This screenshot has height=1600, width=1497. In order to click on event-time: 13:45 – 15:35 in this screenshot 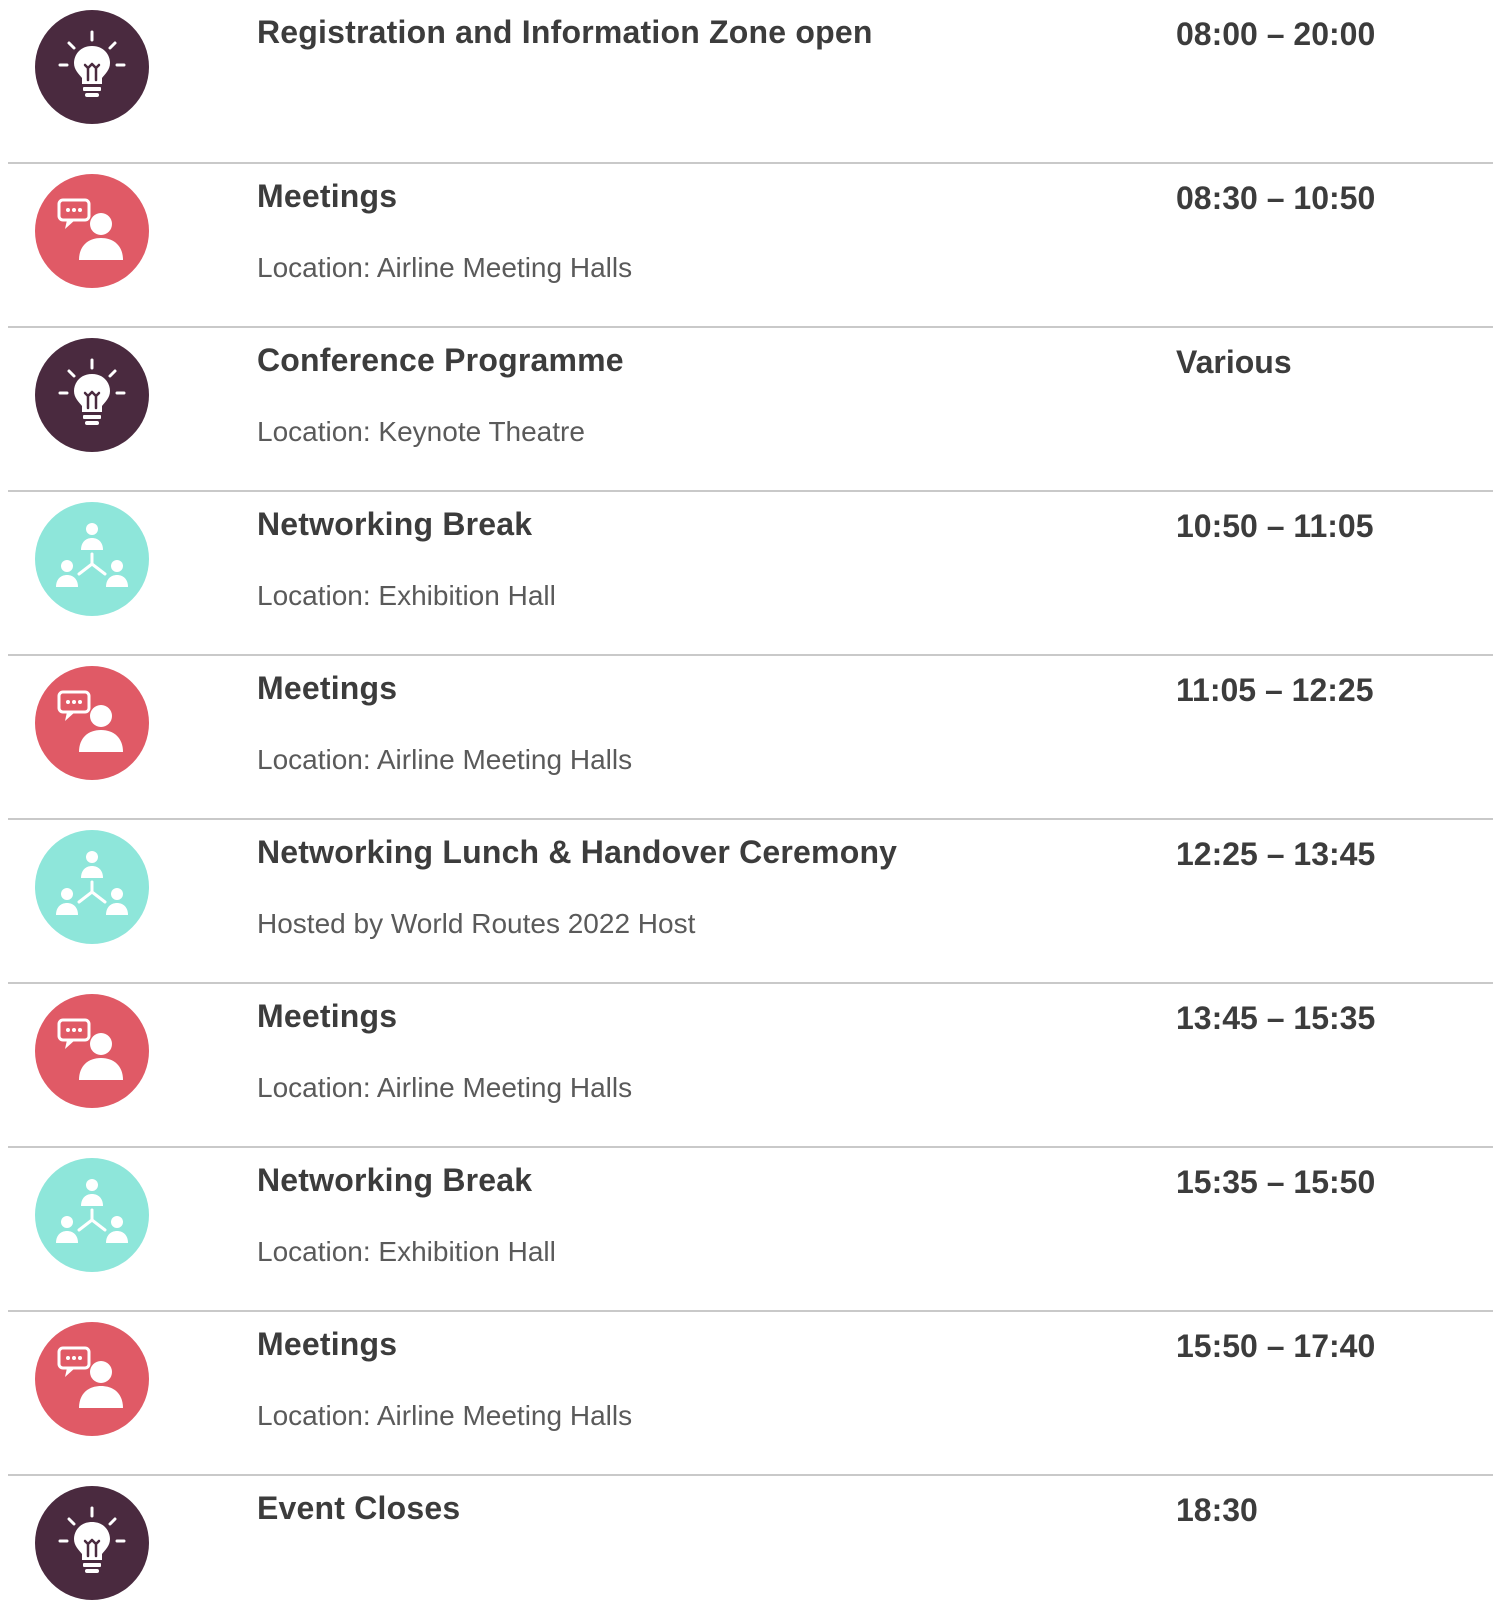, I will do `click(1276, 1018)`.